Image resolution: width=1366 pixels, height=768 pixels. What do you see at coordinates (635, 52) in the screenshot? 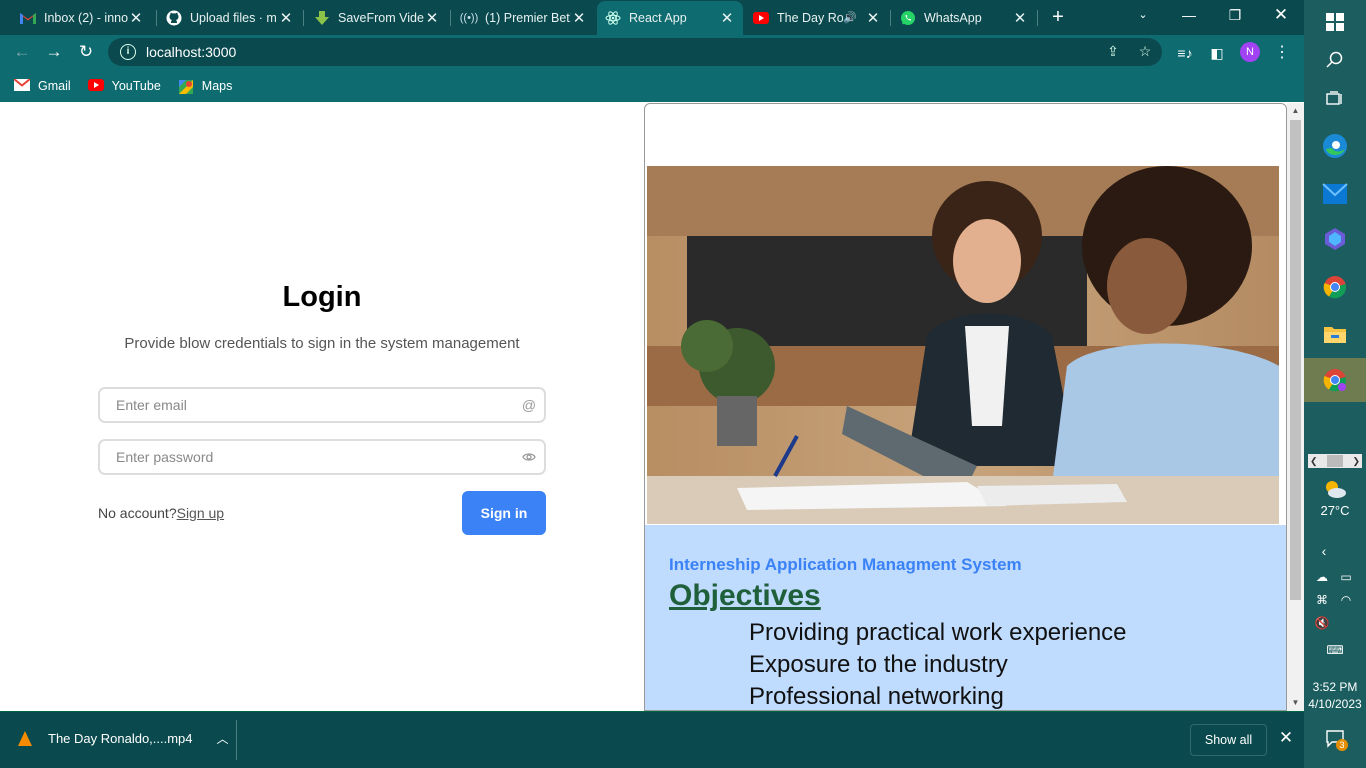
I see `address-bar: i localhost:3000 ⇪ ☆` at bounding box center [635, 52].